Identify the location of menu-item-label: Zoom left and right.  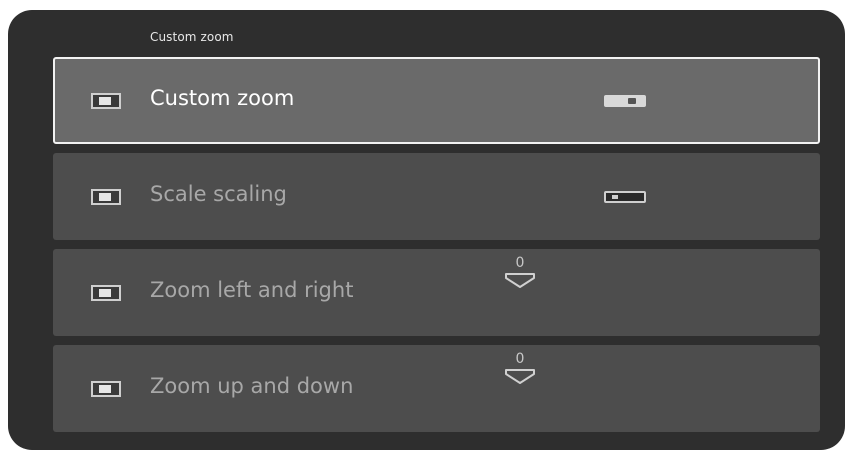
(252, 290).